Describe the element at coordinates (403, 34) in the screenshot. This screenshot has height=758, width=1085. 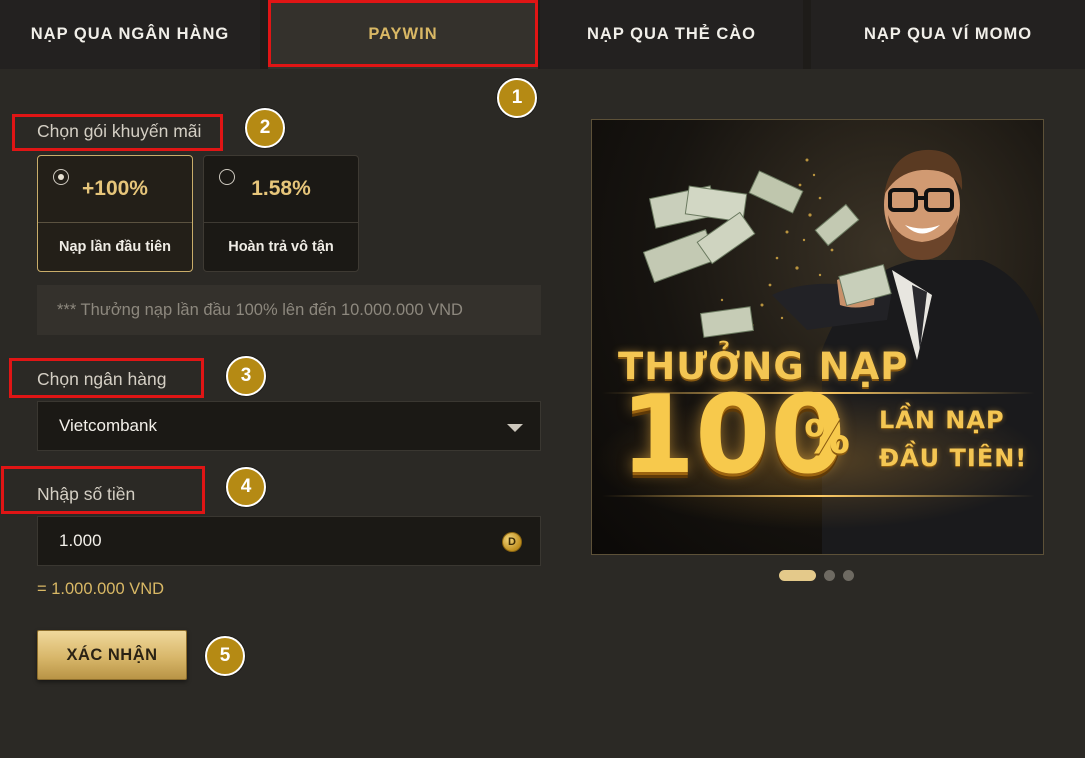
I see `tab-paywin: PAYWIN` at that location.